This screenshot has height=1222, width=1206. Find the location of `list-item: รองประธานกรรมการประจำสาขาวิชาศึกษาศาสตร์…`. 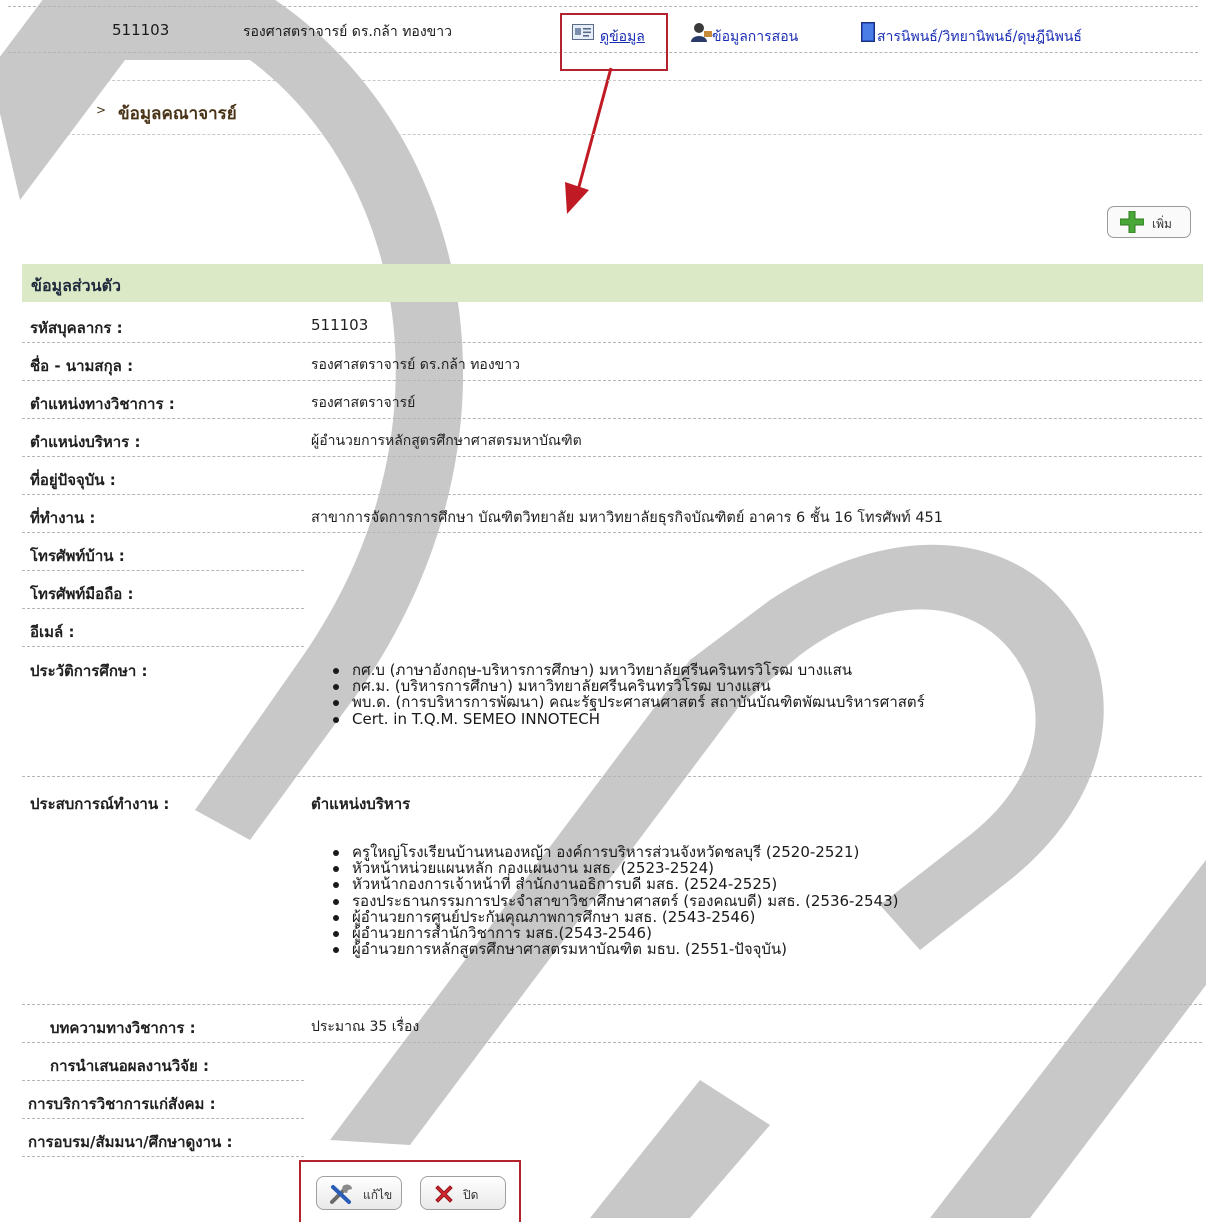

list-item: รองประธานกรรมการประจำสาขาวิชาศึกษาศาสตร์… is located at coordinates (614, 900).